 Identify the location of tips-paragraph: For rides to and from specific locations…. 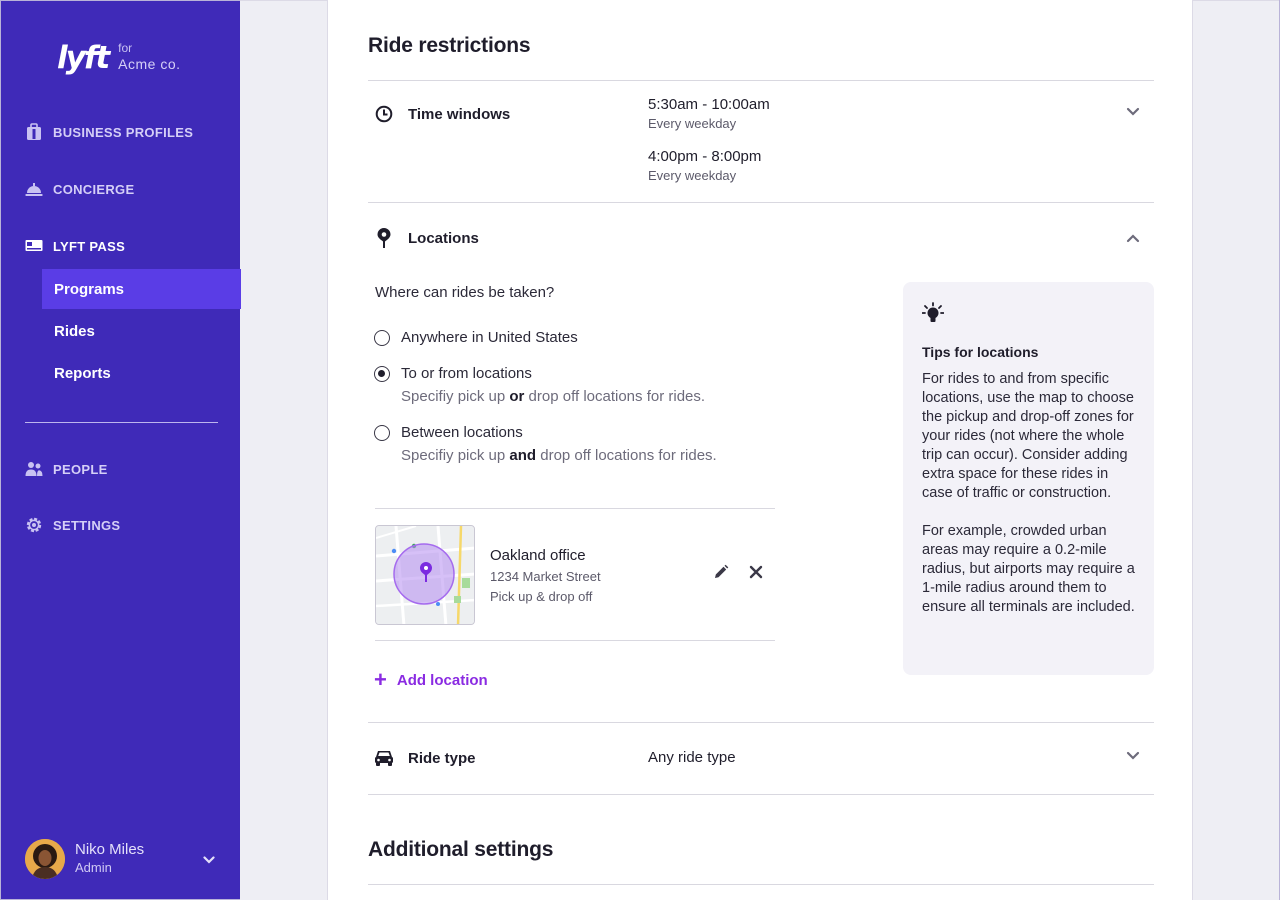
(1028, 436).